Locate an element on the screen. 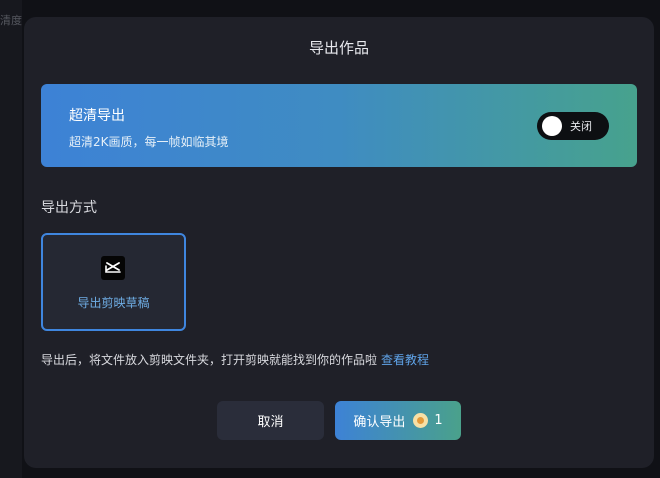 The image size is (660, 478). cancel-button: 取消 is located at coordinates (270, 420).